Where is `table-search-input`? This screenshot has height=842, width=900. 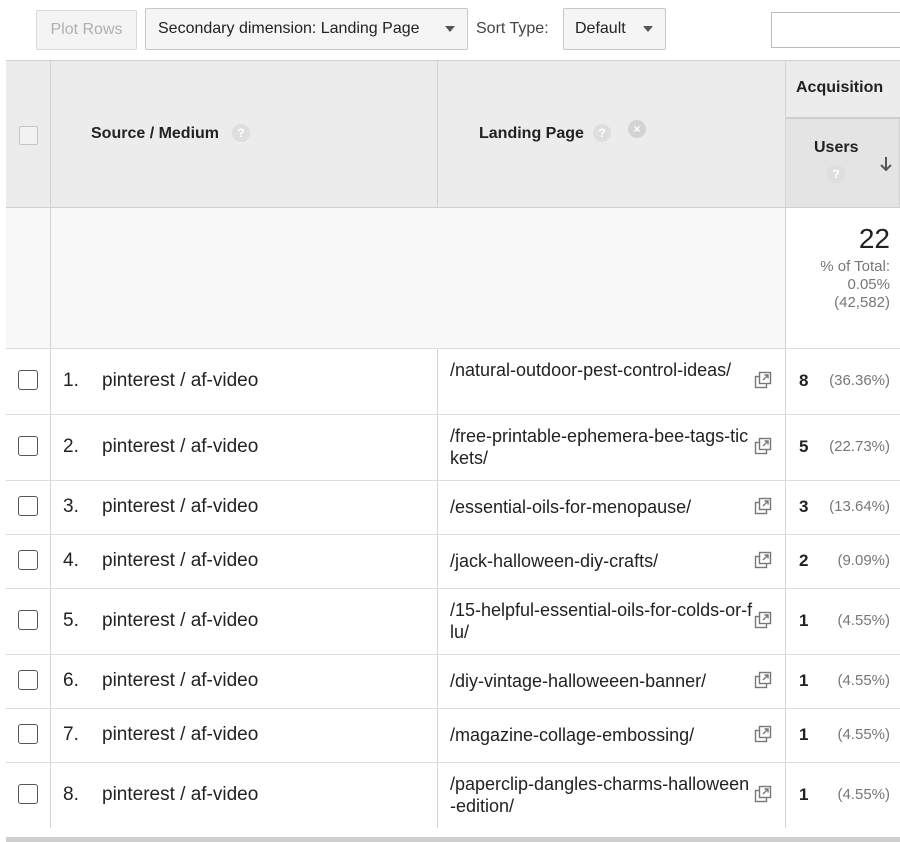
table-search-input is located at coordinates (835, 30).